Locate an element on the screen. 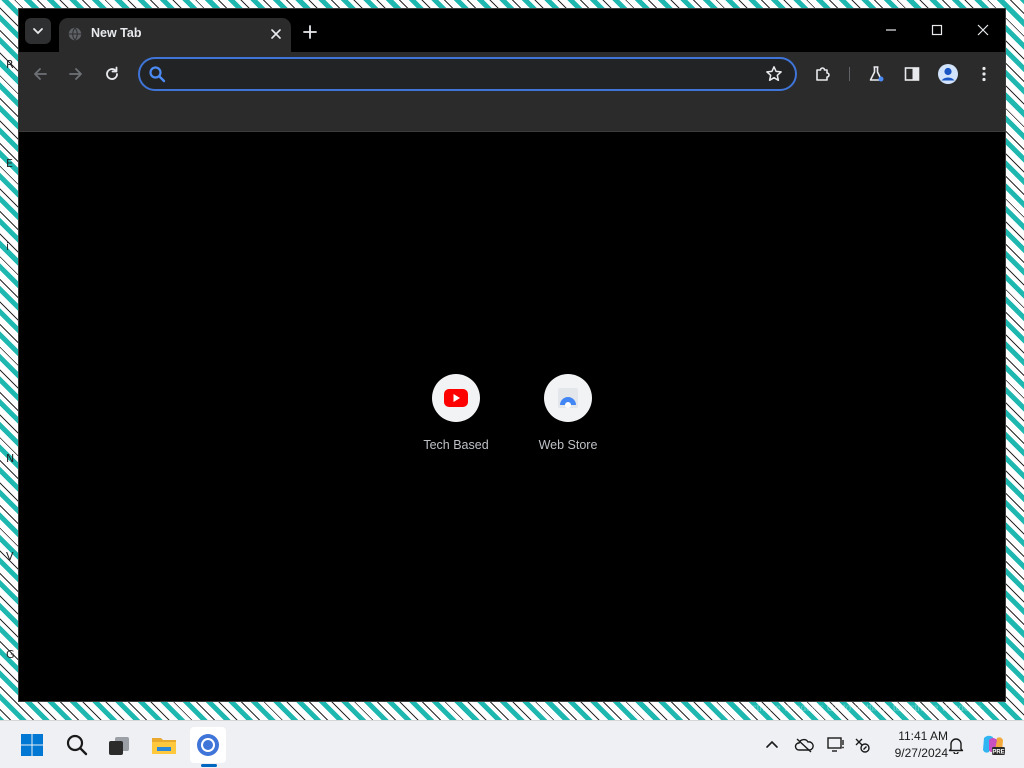  address-bar is located at coordinates (467, 74).